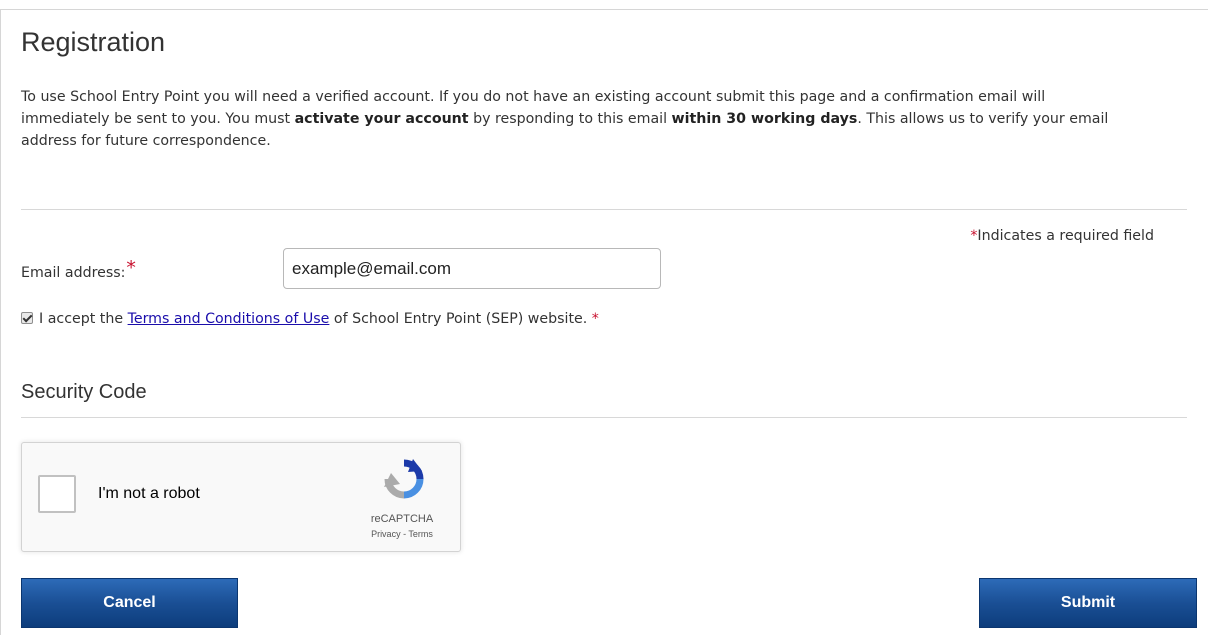 The image size is (1208, 635). Describe the element at coordinates (84, 392) in the screenshot. I see `security-code-heading: Security Code` at that location.